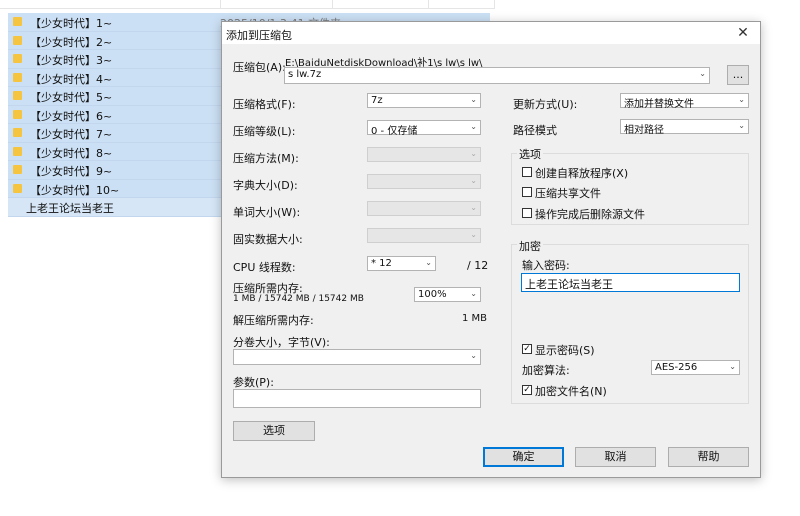  Describe the element at coordinates (264, 104) in the screenshot. I see `format-label: 压缩格式(F):` at that location.